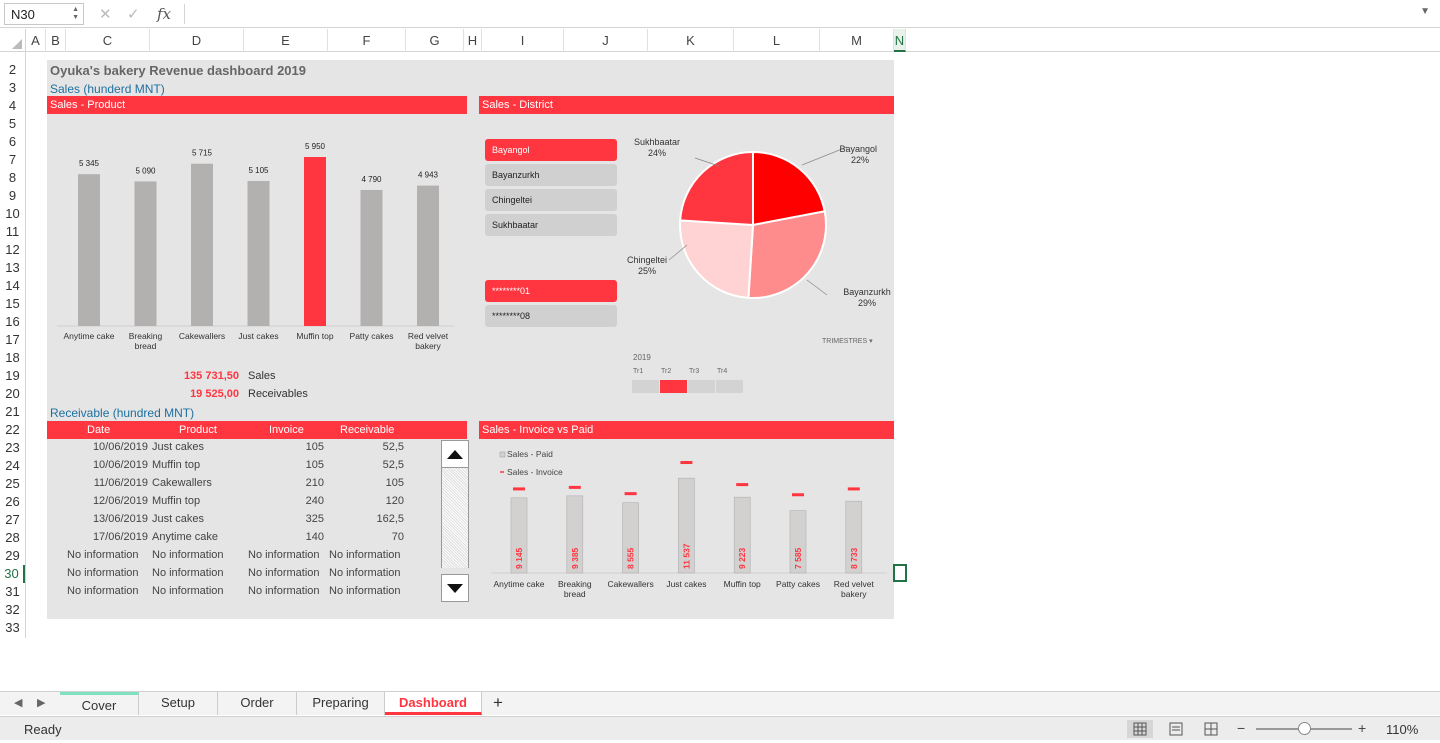 This screenshot has width=1440, height=743. I want to click on column-header-n: N, so click(900, 40).